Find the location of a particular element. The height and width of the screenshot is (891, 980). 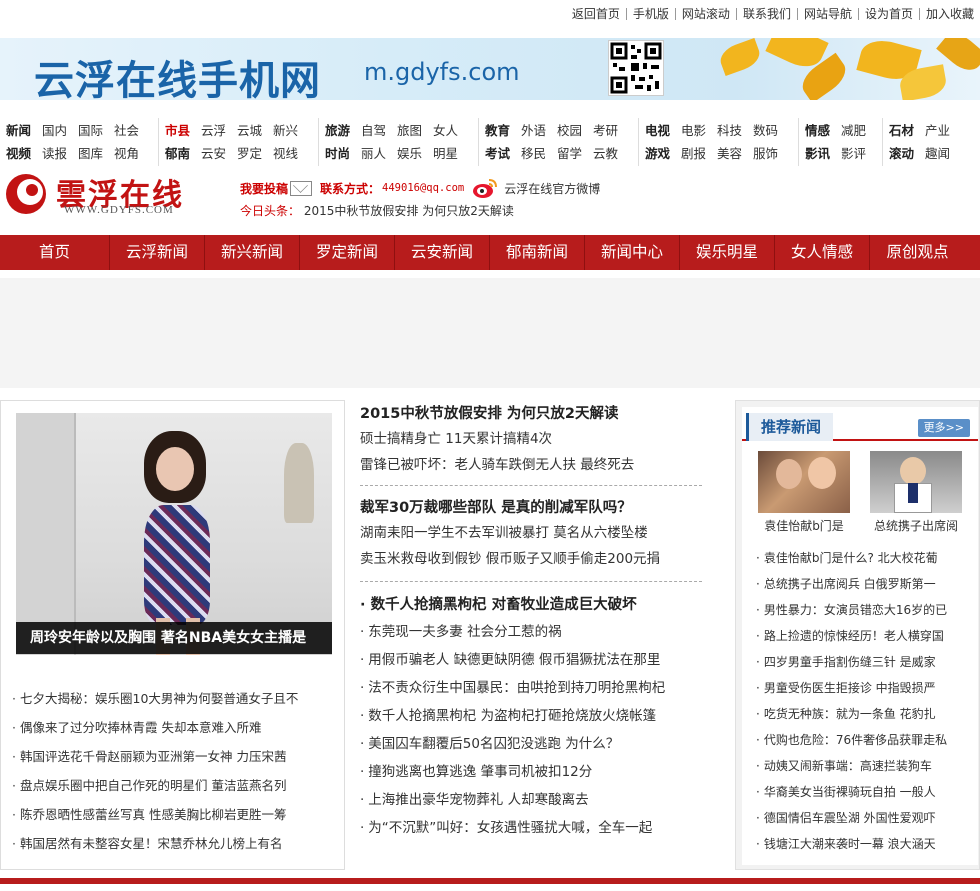

list-item: 男童受伤医生拒接诊 中指毁损严 is located at coordinates (867, 688).